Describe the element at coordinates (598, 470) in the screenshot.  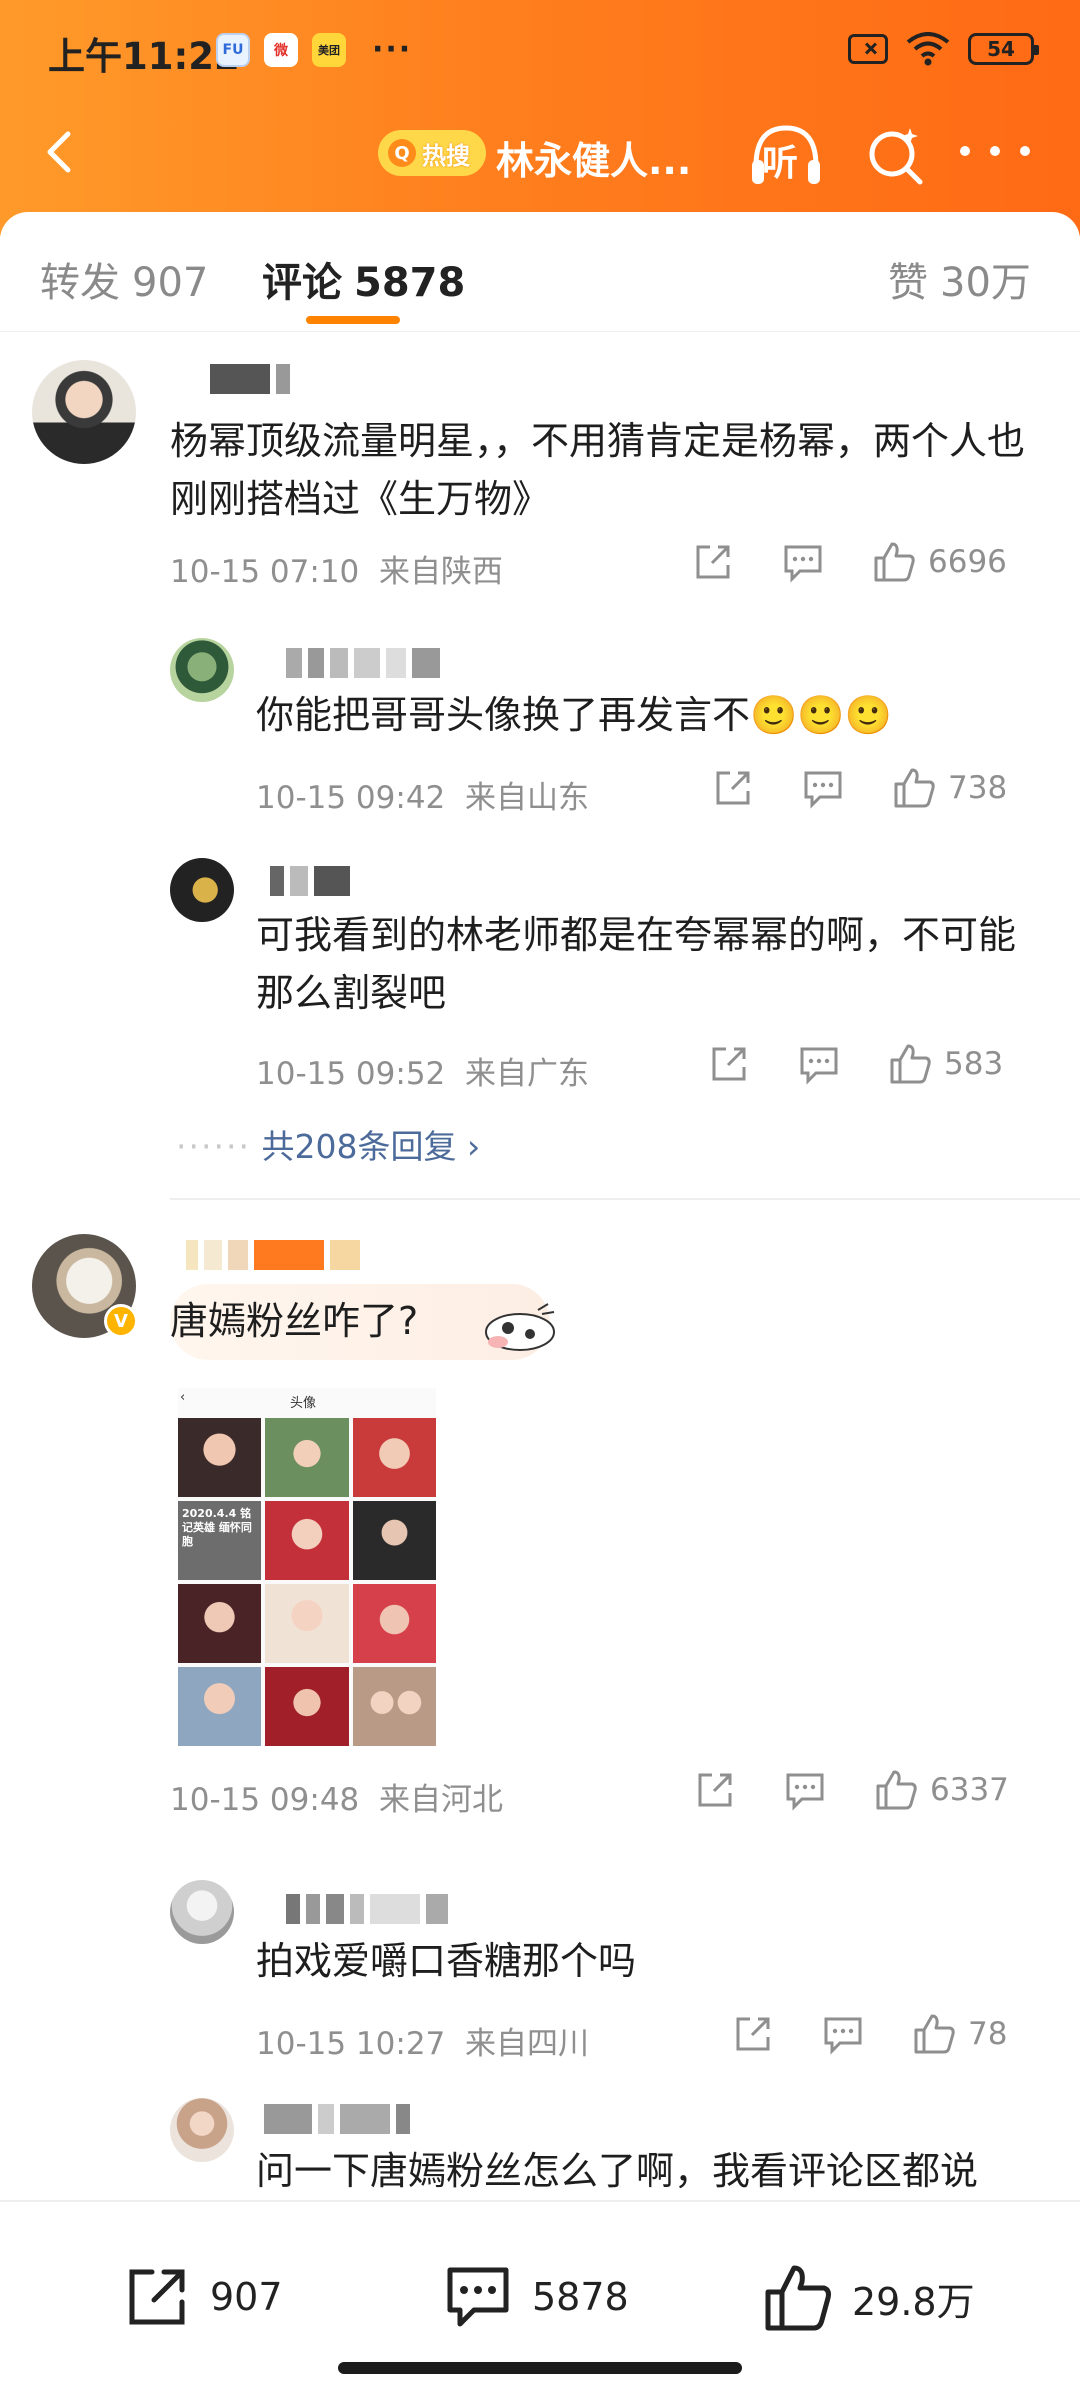
I see `comment-text: 杨幂顶级流量明星，，不用猜肯定是杨幂，两个人也刚刚搭档过《生万物》` at that location.